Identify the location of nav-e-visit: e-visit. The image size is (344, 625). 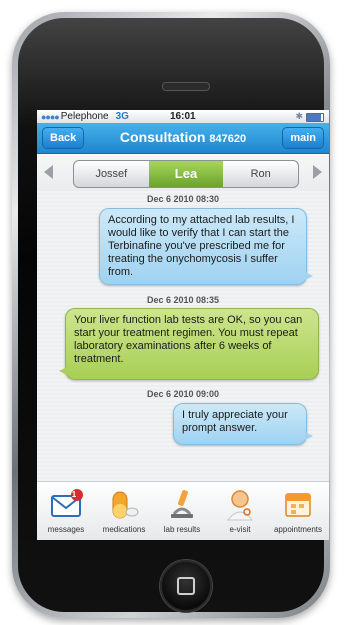
(240, 509).